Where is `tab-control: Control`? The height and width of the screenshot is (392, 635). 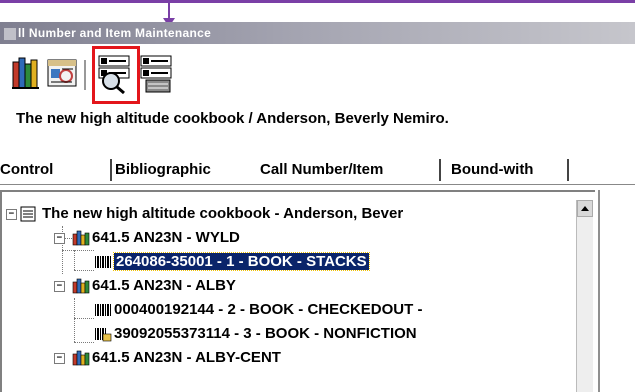
tab-control: Control is located at coordinates (56, 170).